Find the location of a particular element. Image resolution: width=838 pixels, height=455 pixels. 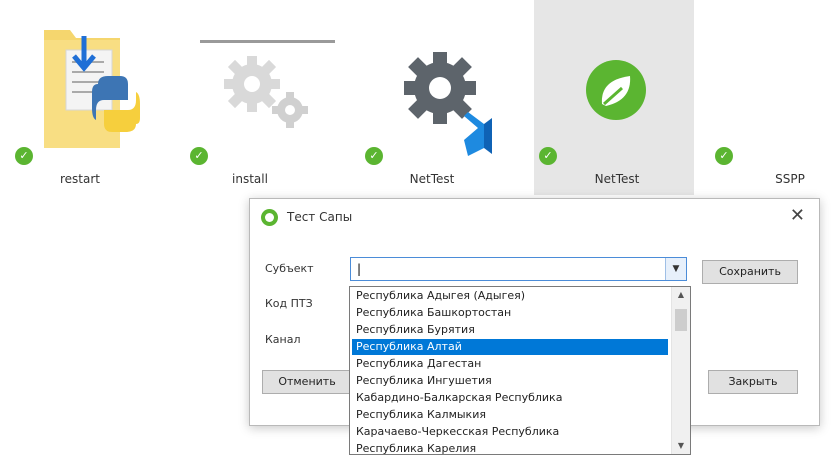

list-item: Республика Карелия is located at coordinates (510, 447).